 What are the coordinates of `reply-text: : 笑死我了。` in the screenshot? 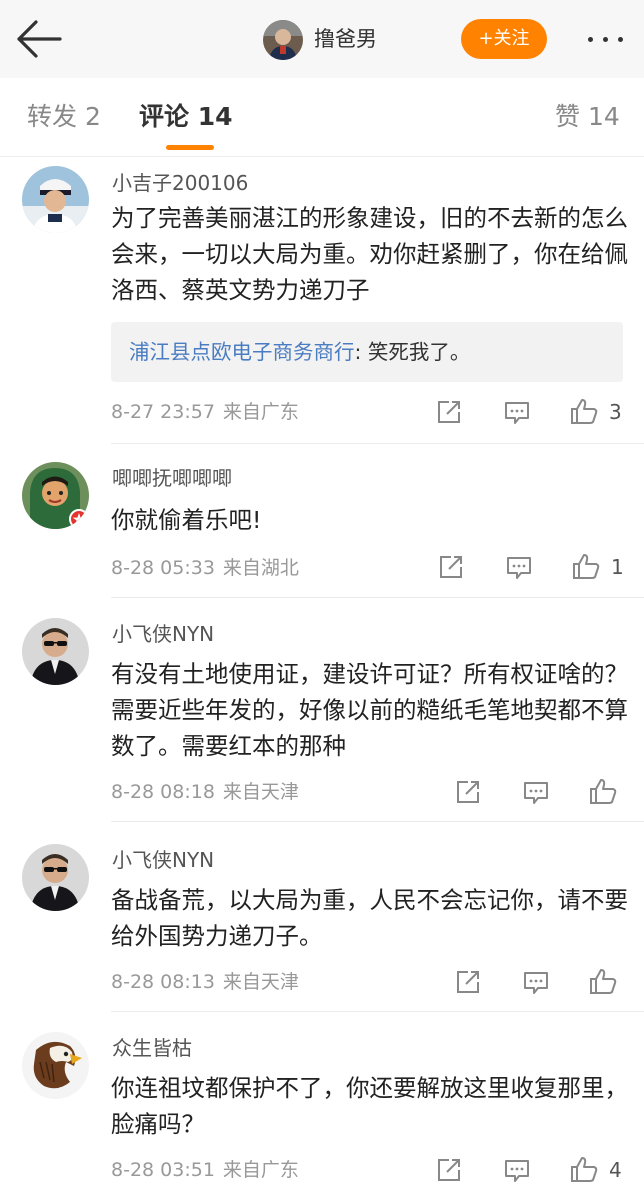 It's located at (412, 352).